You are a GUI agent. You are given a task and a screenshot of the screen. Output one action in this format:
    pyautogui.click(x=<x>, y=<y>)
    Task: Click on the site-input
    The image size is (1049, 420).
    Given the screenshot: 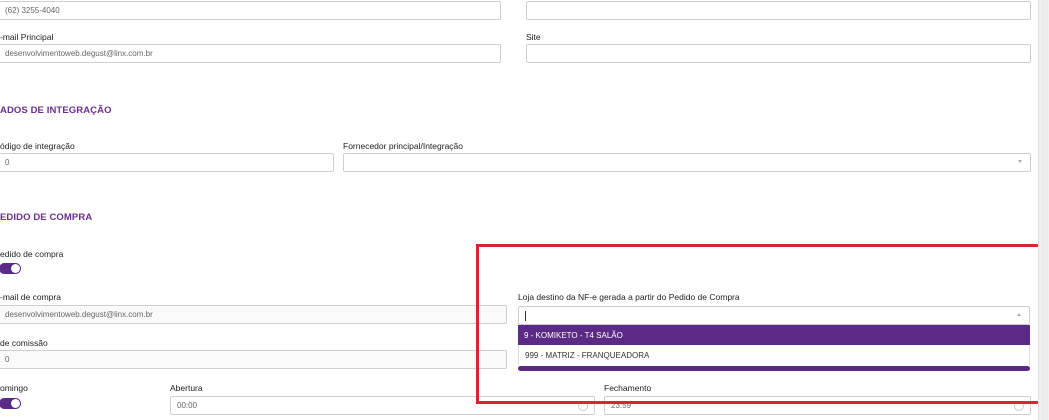 What is the action you would take?
    pyautogui.click(x=778, y=53)
    